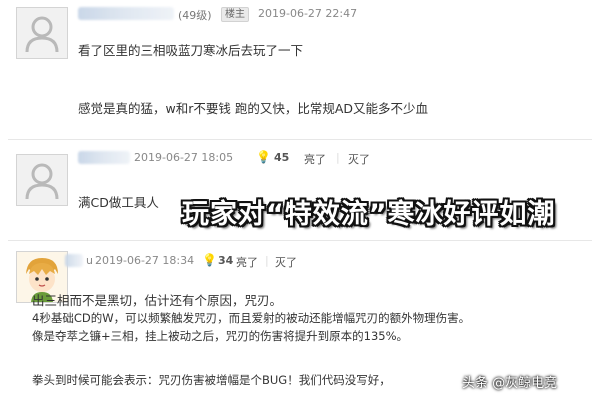 This screenshot has width=600, height=400. Describe the element at coordinates (235, 261) in the screenshot. I see `post-meta: u 2019-06-27 18:34 💡 34 亮了 | 灭了` at that location.